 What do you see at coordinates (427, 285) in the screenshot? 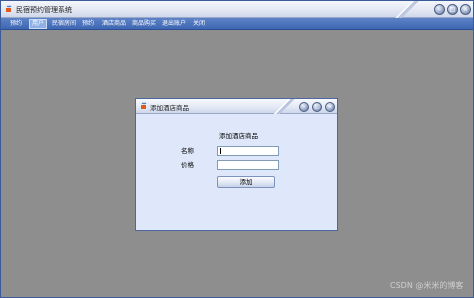
I see `watermark: CSDN @米米的博客` at bounding box center [427, 285].